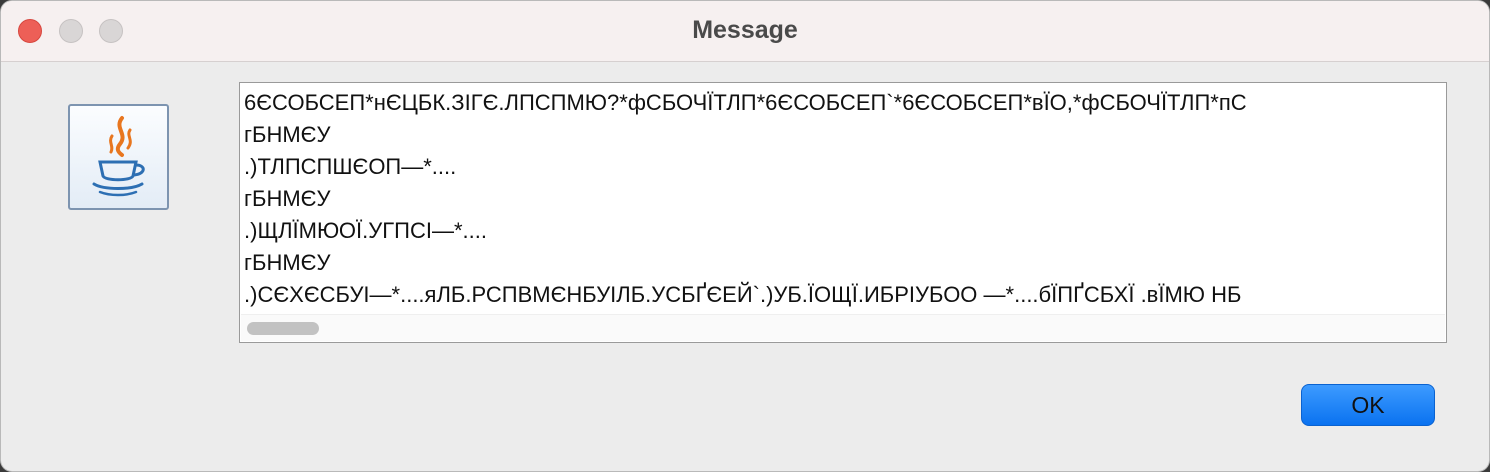 The height and width of the screenshot is (472, 1490). I want to click on title-bar: Message, so click(745, 31).